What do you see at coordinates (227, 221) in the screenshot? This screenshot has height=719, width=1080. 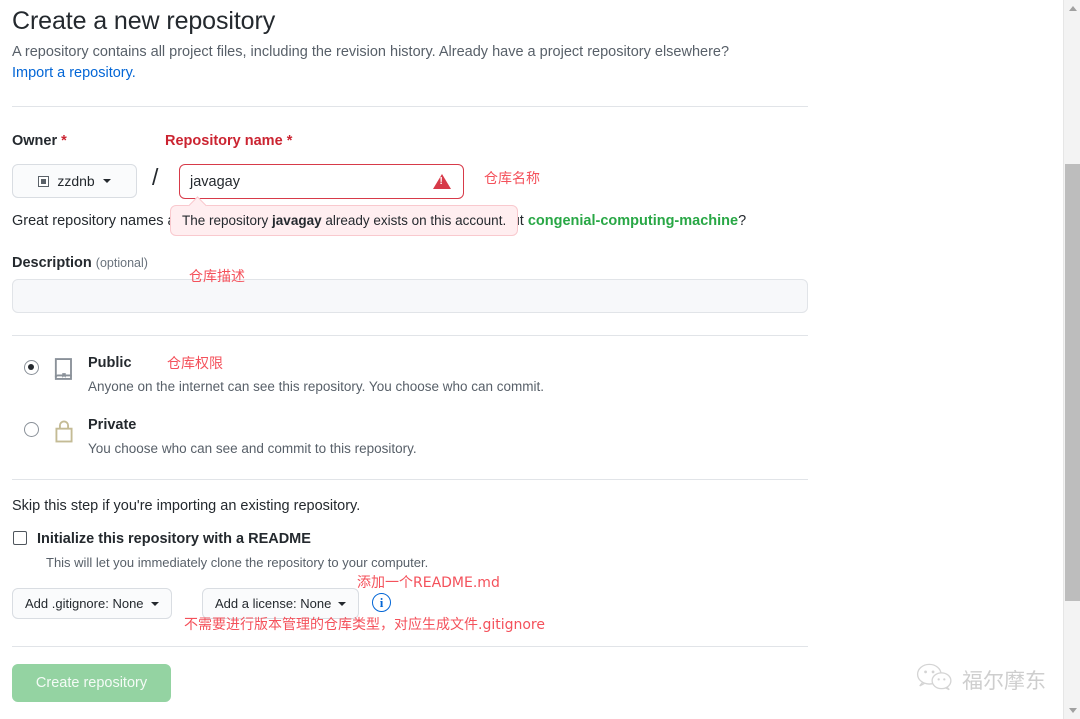 I see `tooltip-prefix: The repository` at bounding box center [227, 221].